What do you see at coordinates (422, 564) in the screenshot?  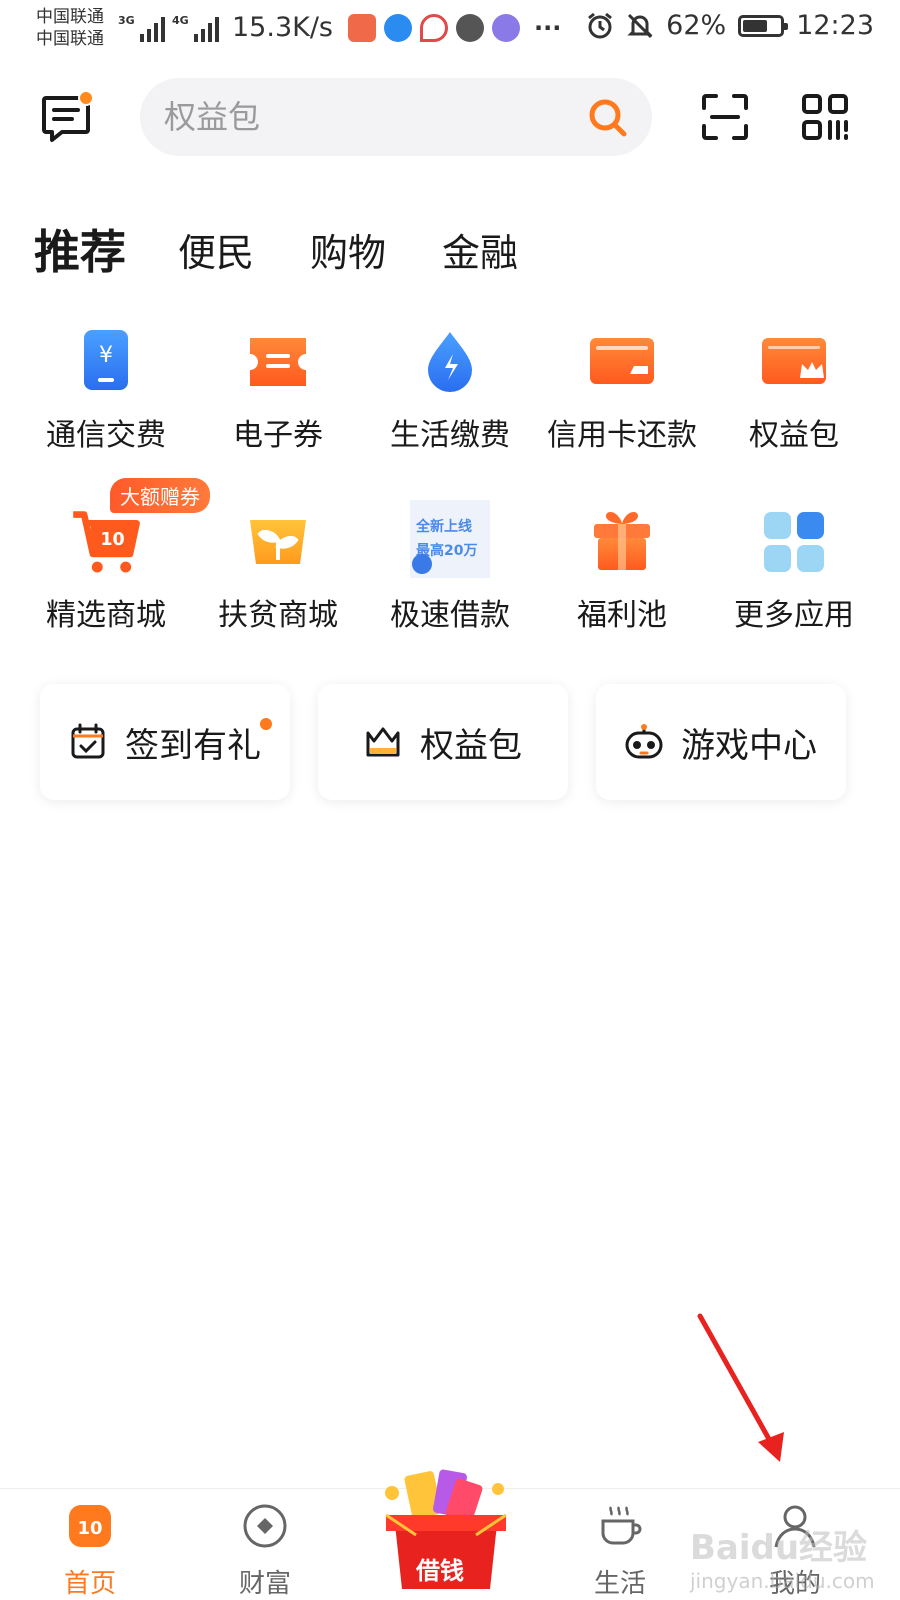 I see `promo-blob` at bounding box center [422, 564].